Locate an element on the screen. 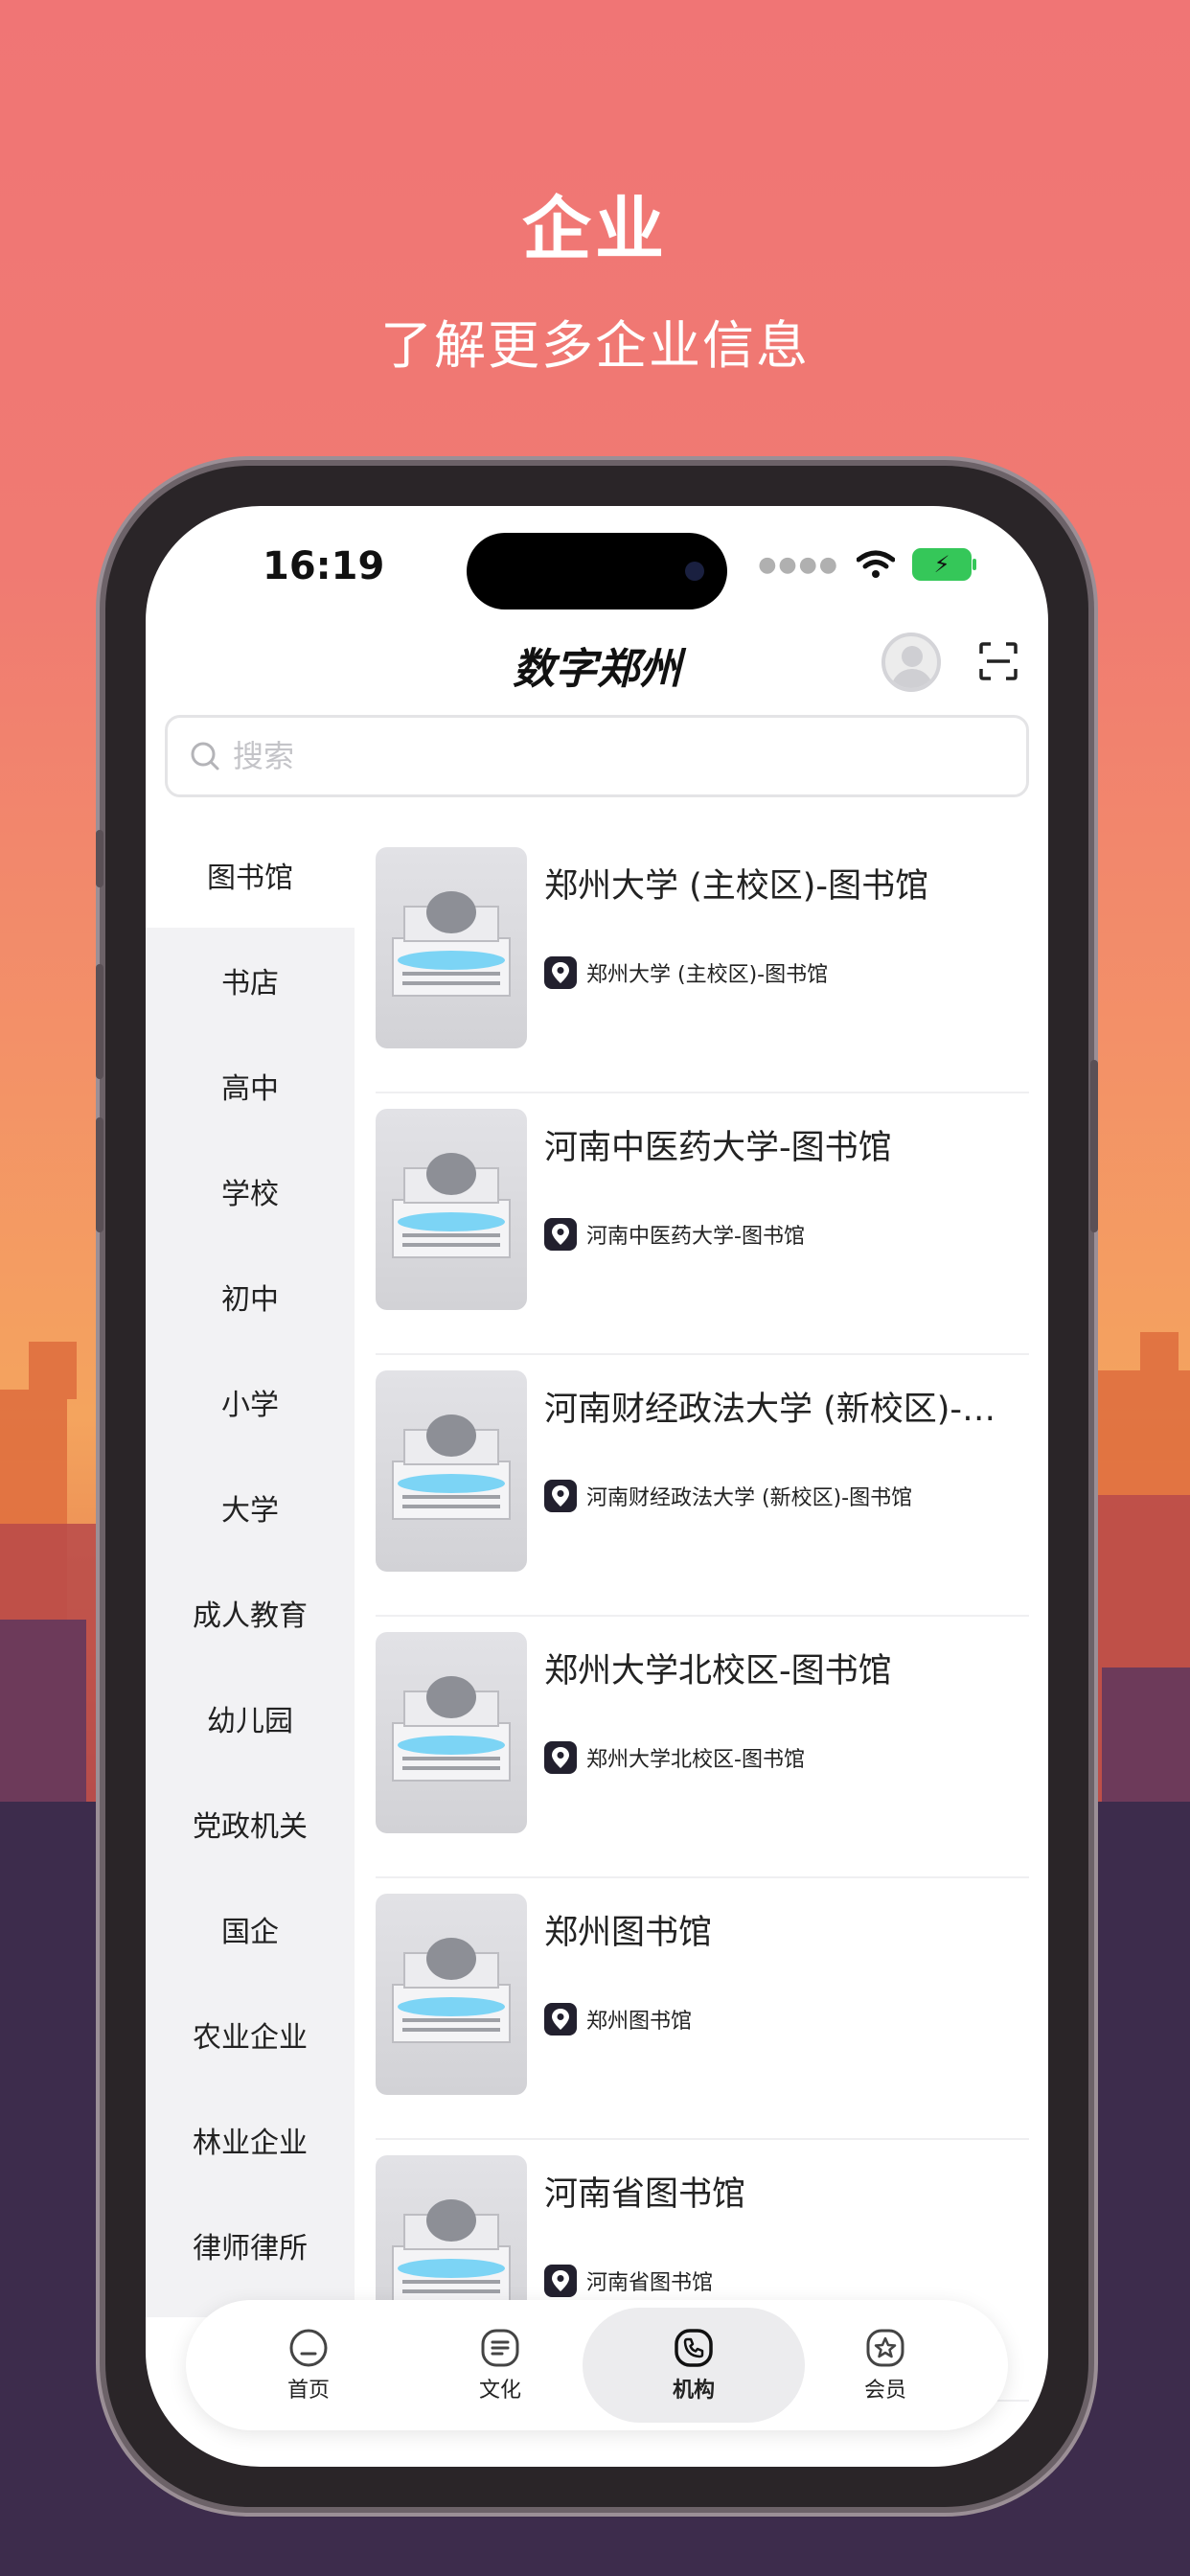 Image resolution: width=1190 pixels, height=2576 pixels. tab-member: 会员 is located at coordinates (886, 2365).